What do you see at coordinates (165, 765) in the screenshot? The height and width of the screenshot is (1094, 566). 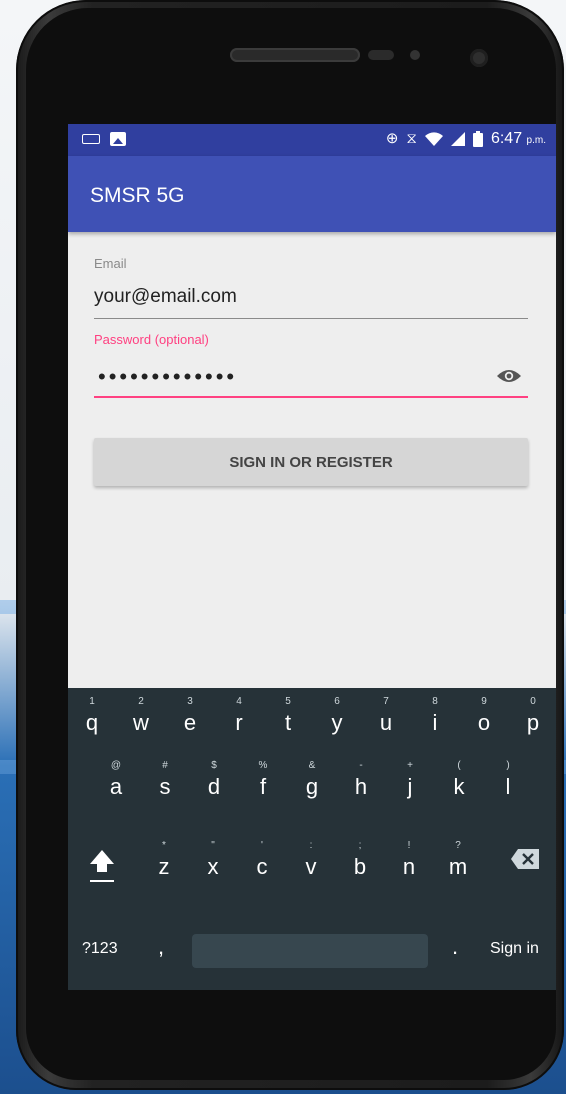 I see `key-hint: #` at bounding box center [165, 765].